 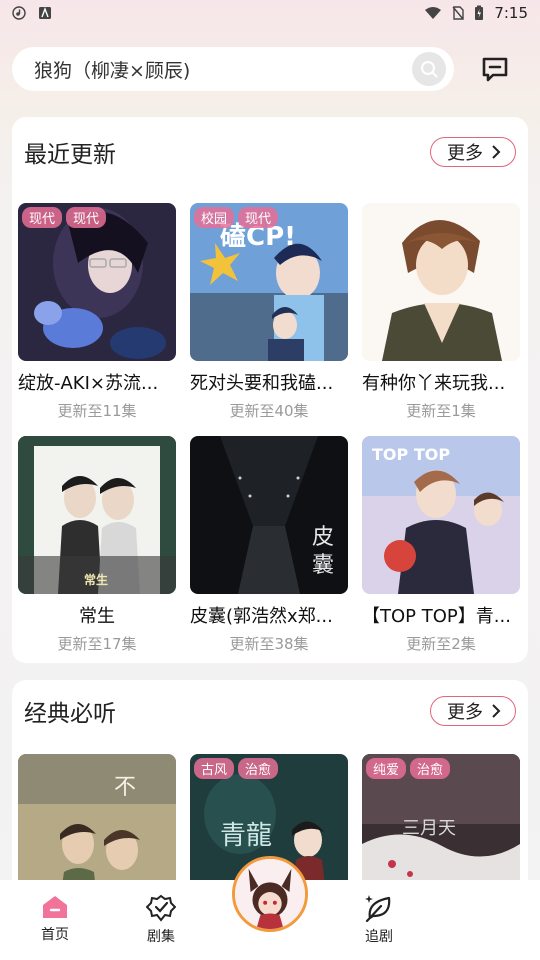 I want to click on svg-text: 皮, so click(x=323, y=537).